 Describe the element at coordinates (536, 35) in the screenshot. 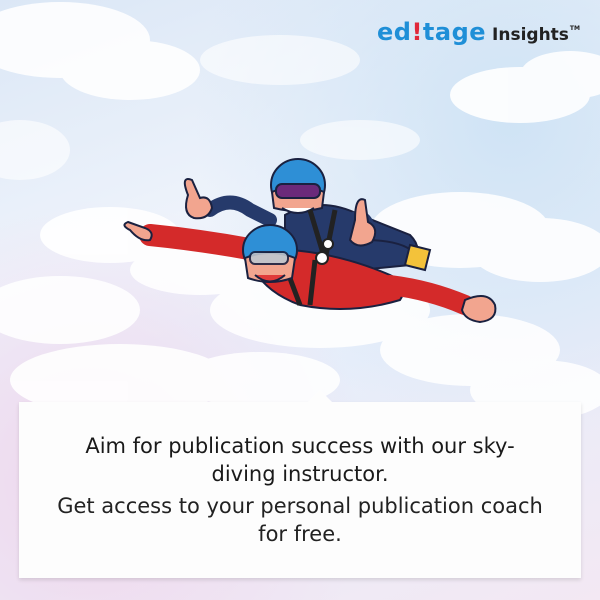

I see `logo-suffix: InsightsTM` at that location.